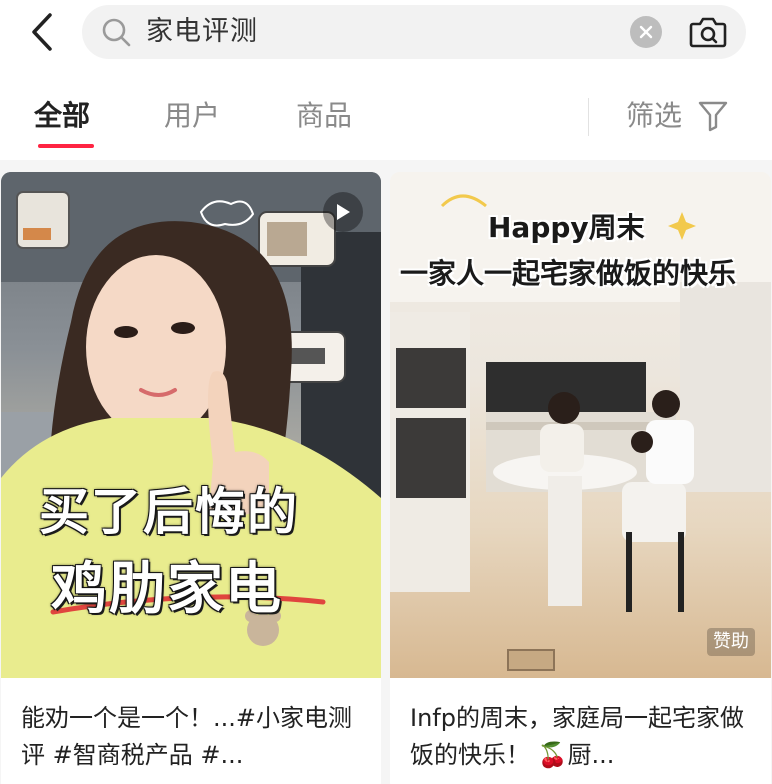 This screenshot has height=784, width=772. I want to click on filter-button: 筛选, so click(677, 116).